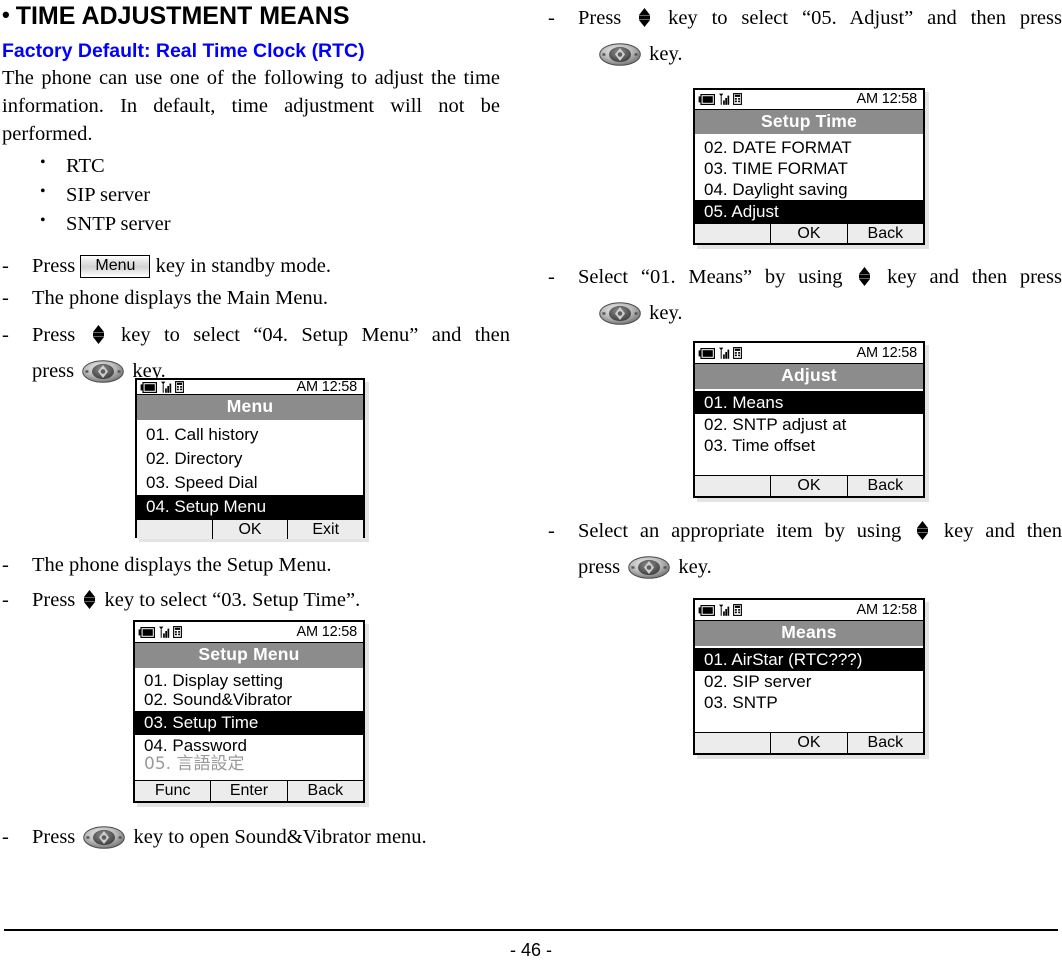 Image resolution: width=1062 pixels, height=973 pixels. I want to click on page-number: - 46 -, so click(530, 950).